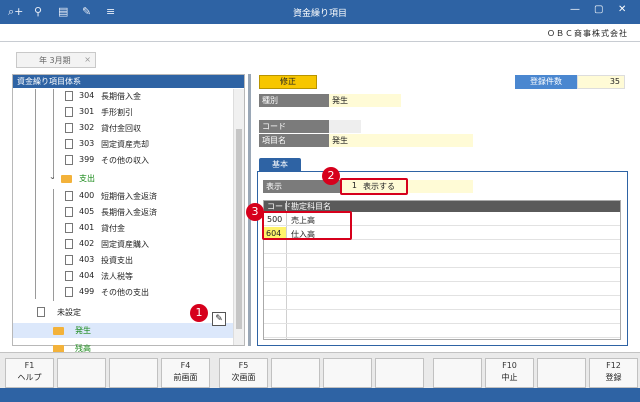  What do you see at coordinates (239, 229) in the screenshot?
I see `scroll-thumb` at bounding box center [239, 229].